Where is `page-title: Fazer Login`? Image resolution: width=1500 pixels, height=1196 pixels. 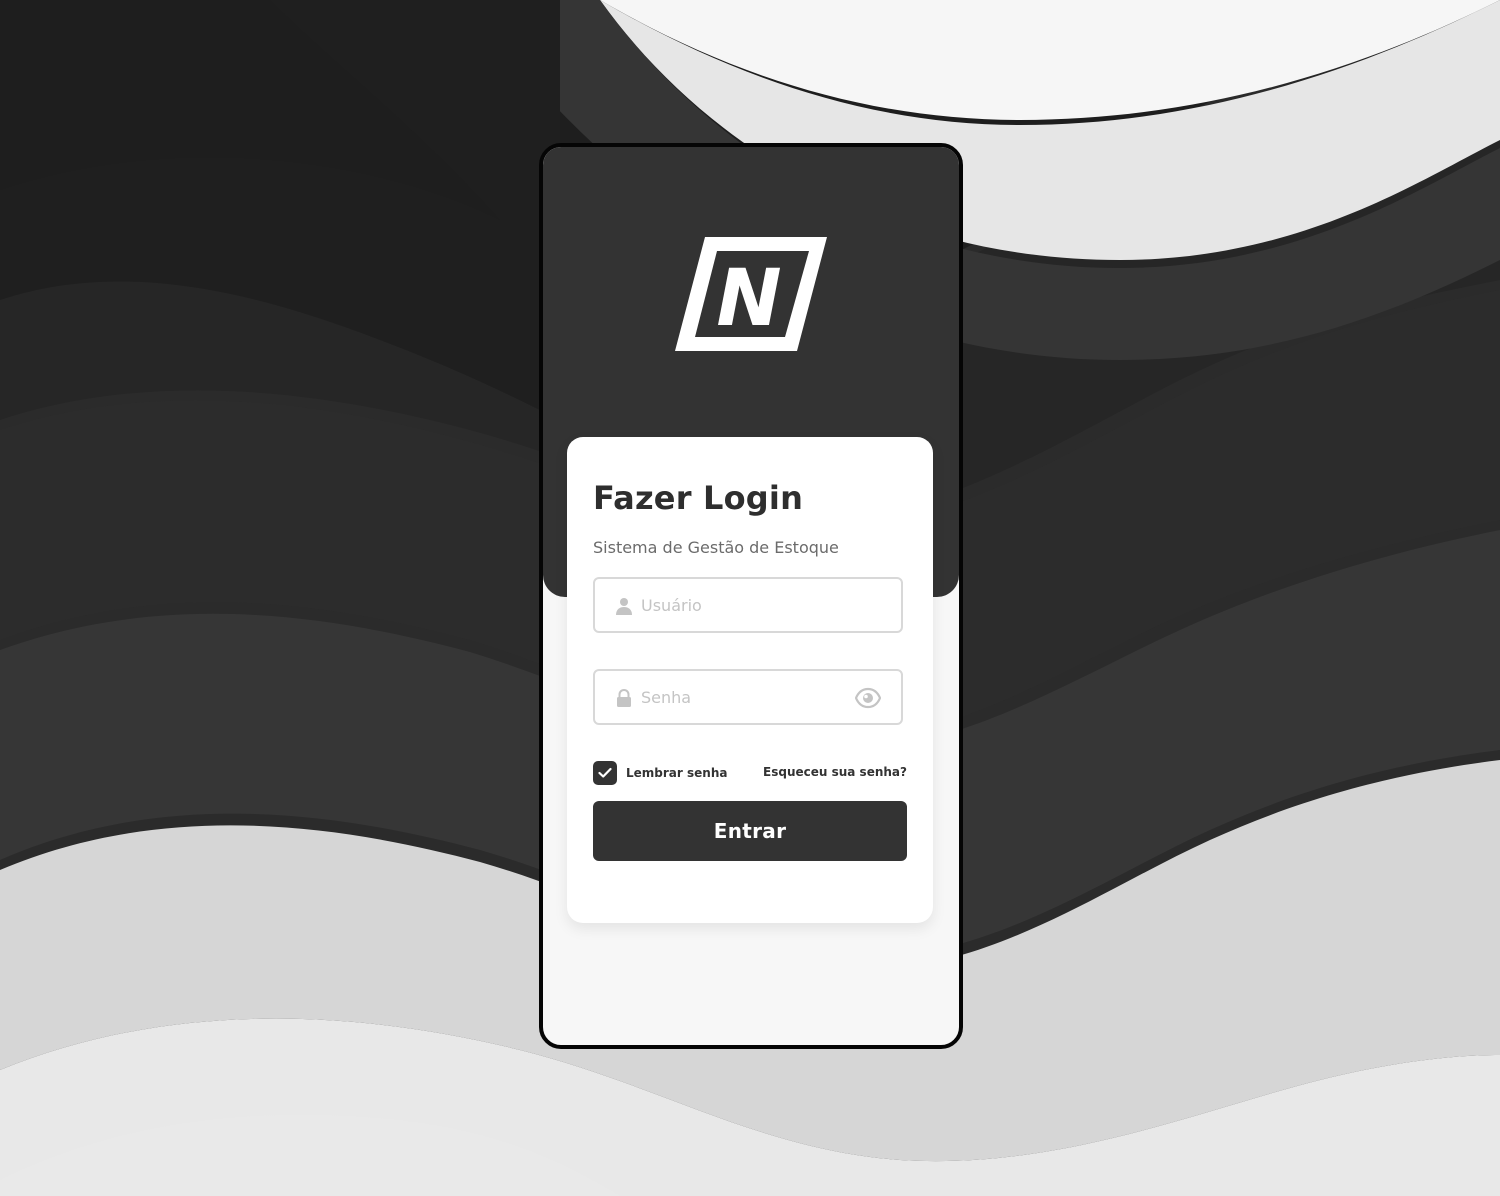 page-title: Fazer Login is located at coordinates (698, 498).